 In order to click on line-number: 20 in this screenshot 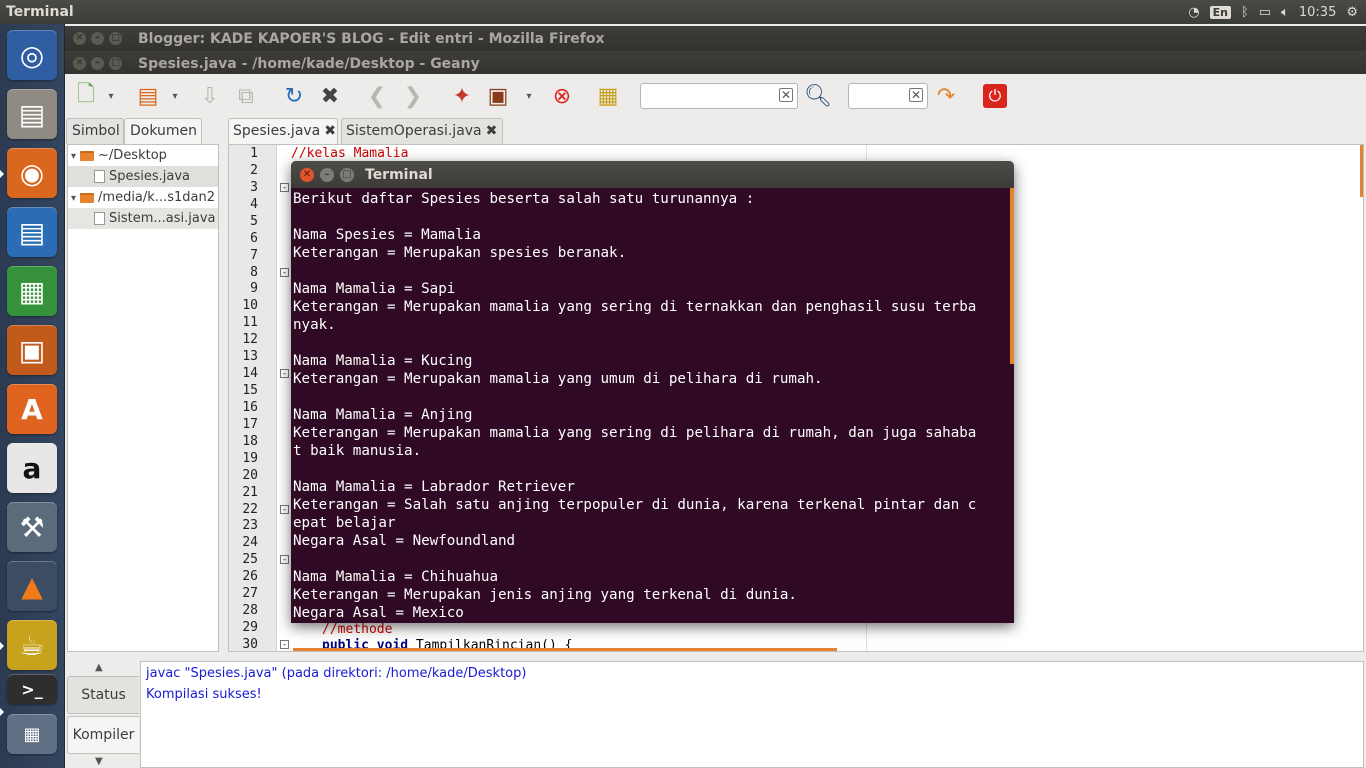, I will do `click(250, 475)`.